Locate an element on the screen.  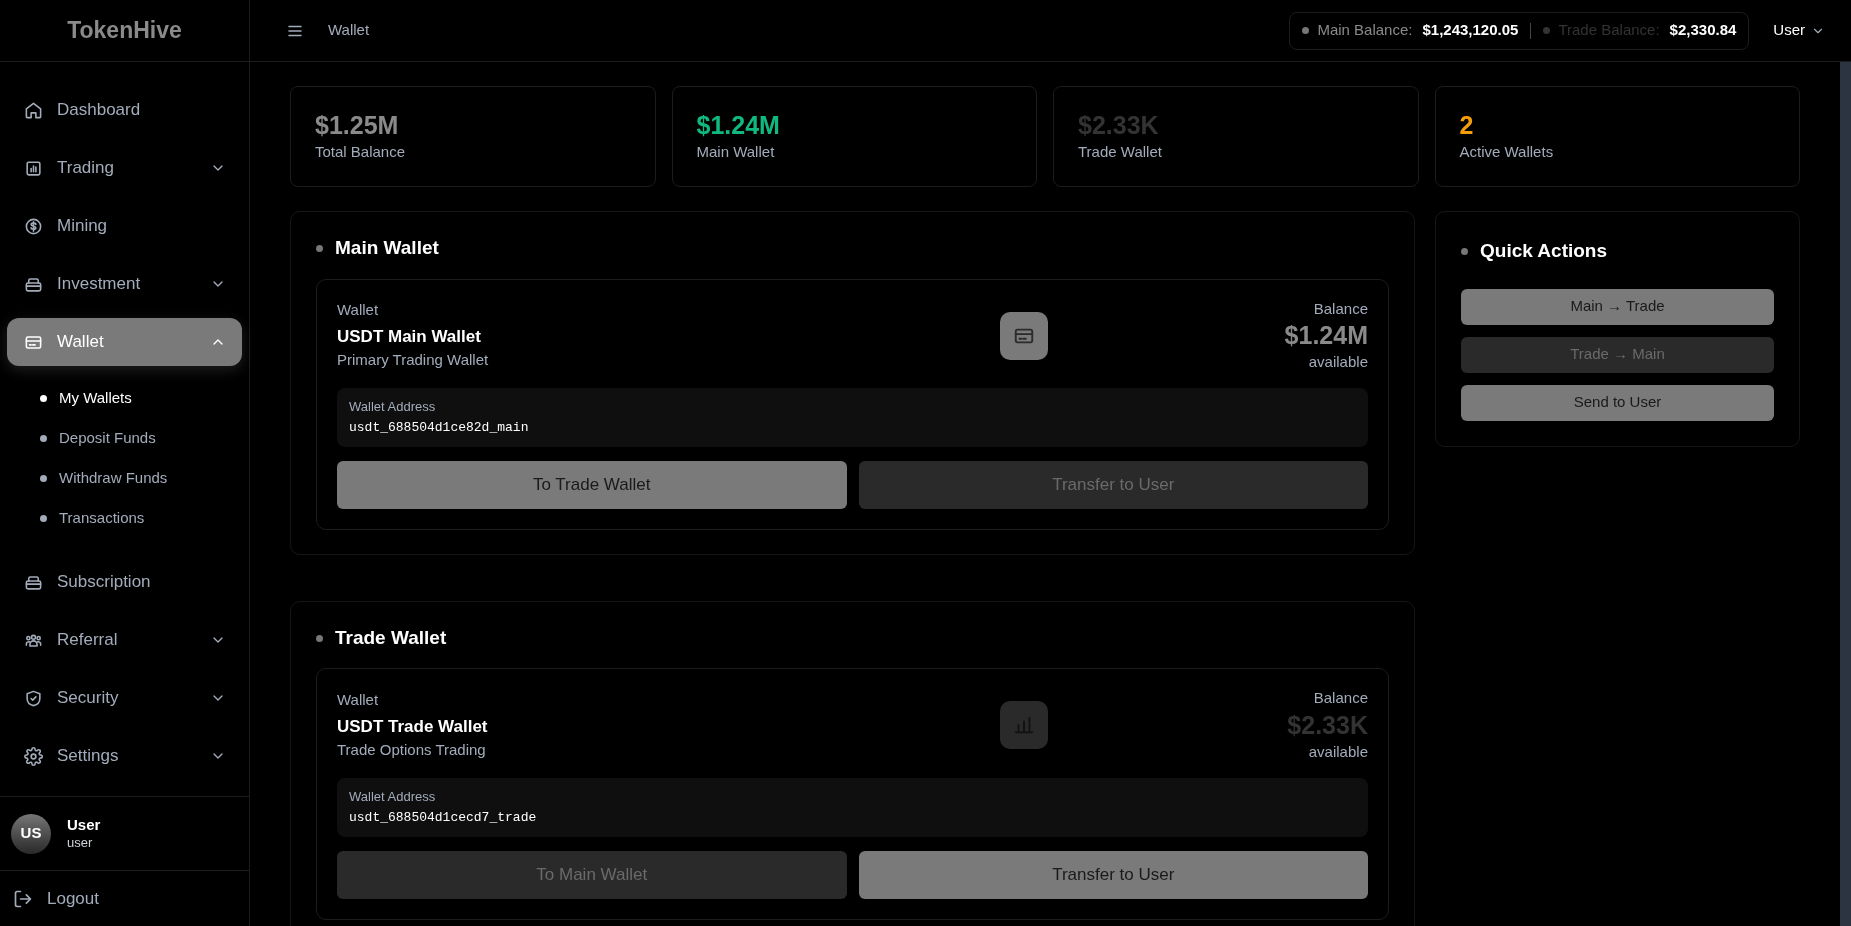
dollar-circle-icon is located at coordinates (33, 226).